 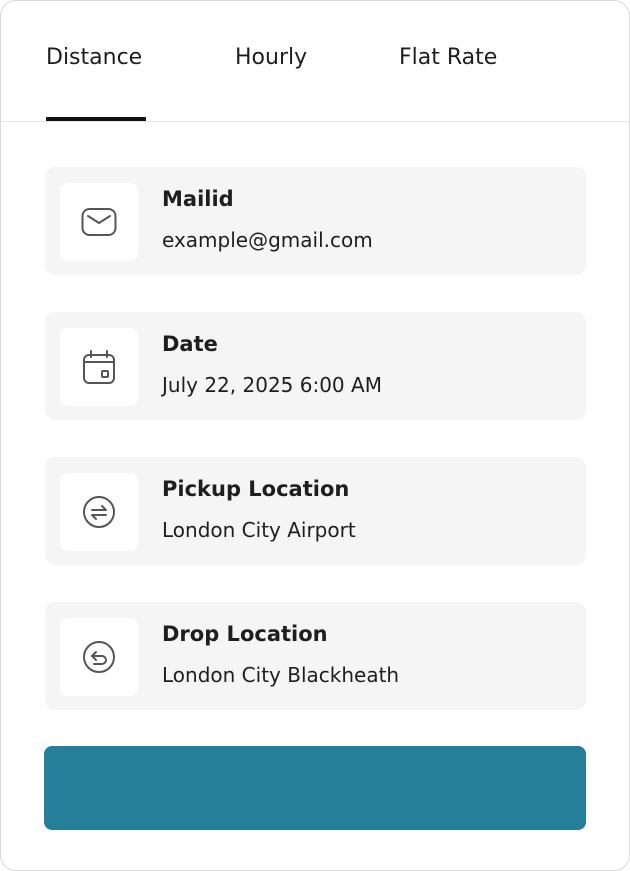 What do you see at coordinates (259, 530) in the screenshot?
I see `pickup-location-value: London City Airport` at bounding box center [259, 530].